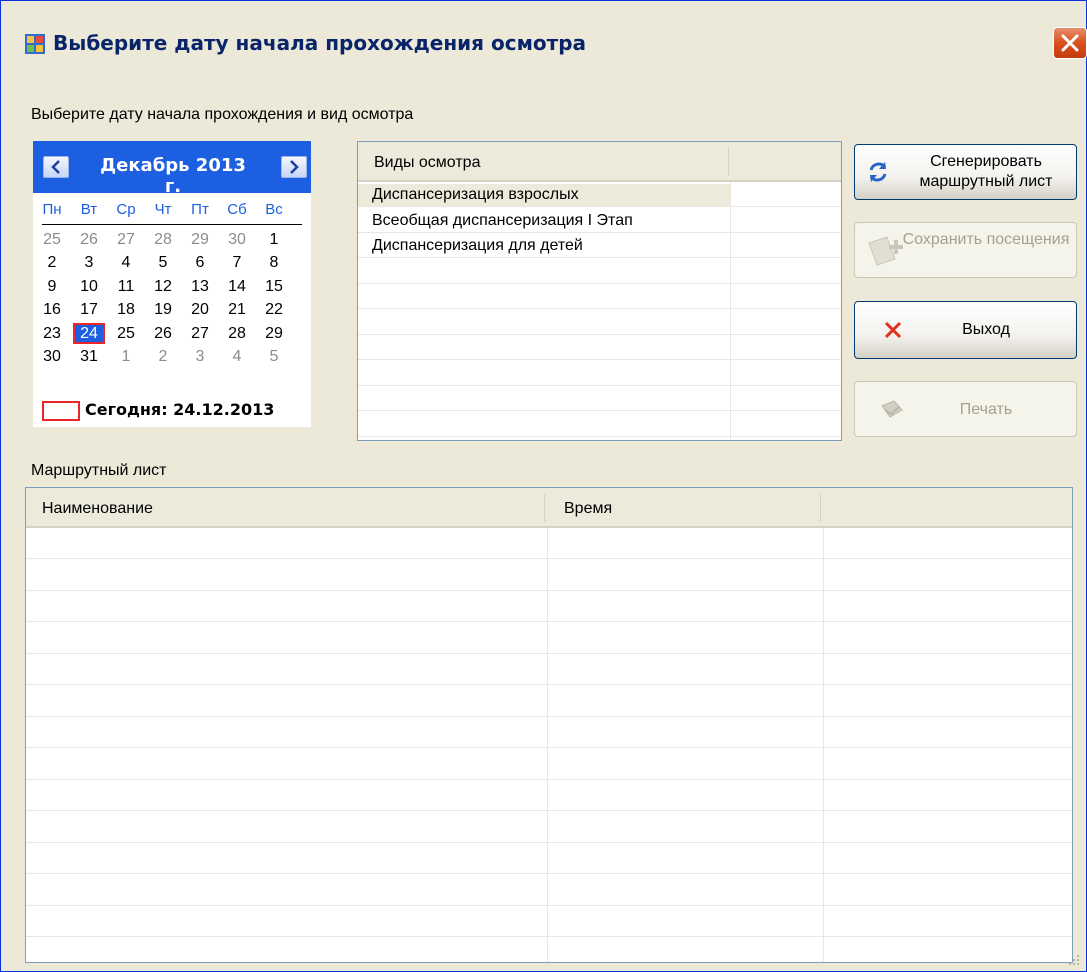 The height and width of the screenshot is (972, 1087). I want to click on resize-grip-icon, so click(1073, 959).